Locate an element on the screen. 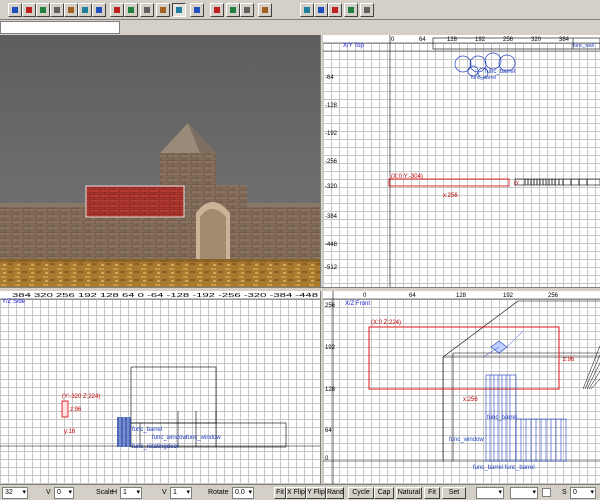 The width and height of the screenshot is (600, 500). vertical-splitter is located at coordinates (321, 259).